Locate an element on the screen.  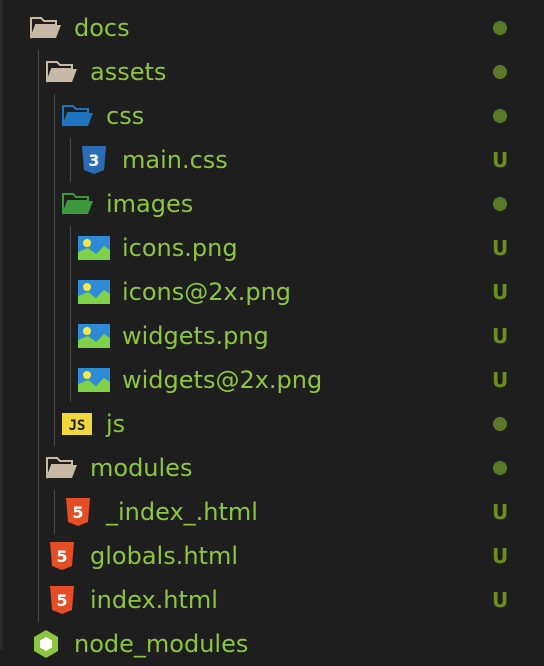
css3-icon: 3 is located at coordinates (94, 160).